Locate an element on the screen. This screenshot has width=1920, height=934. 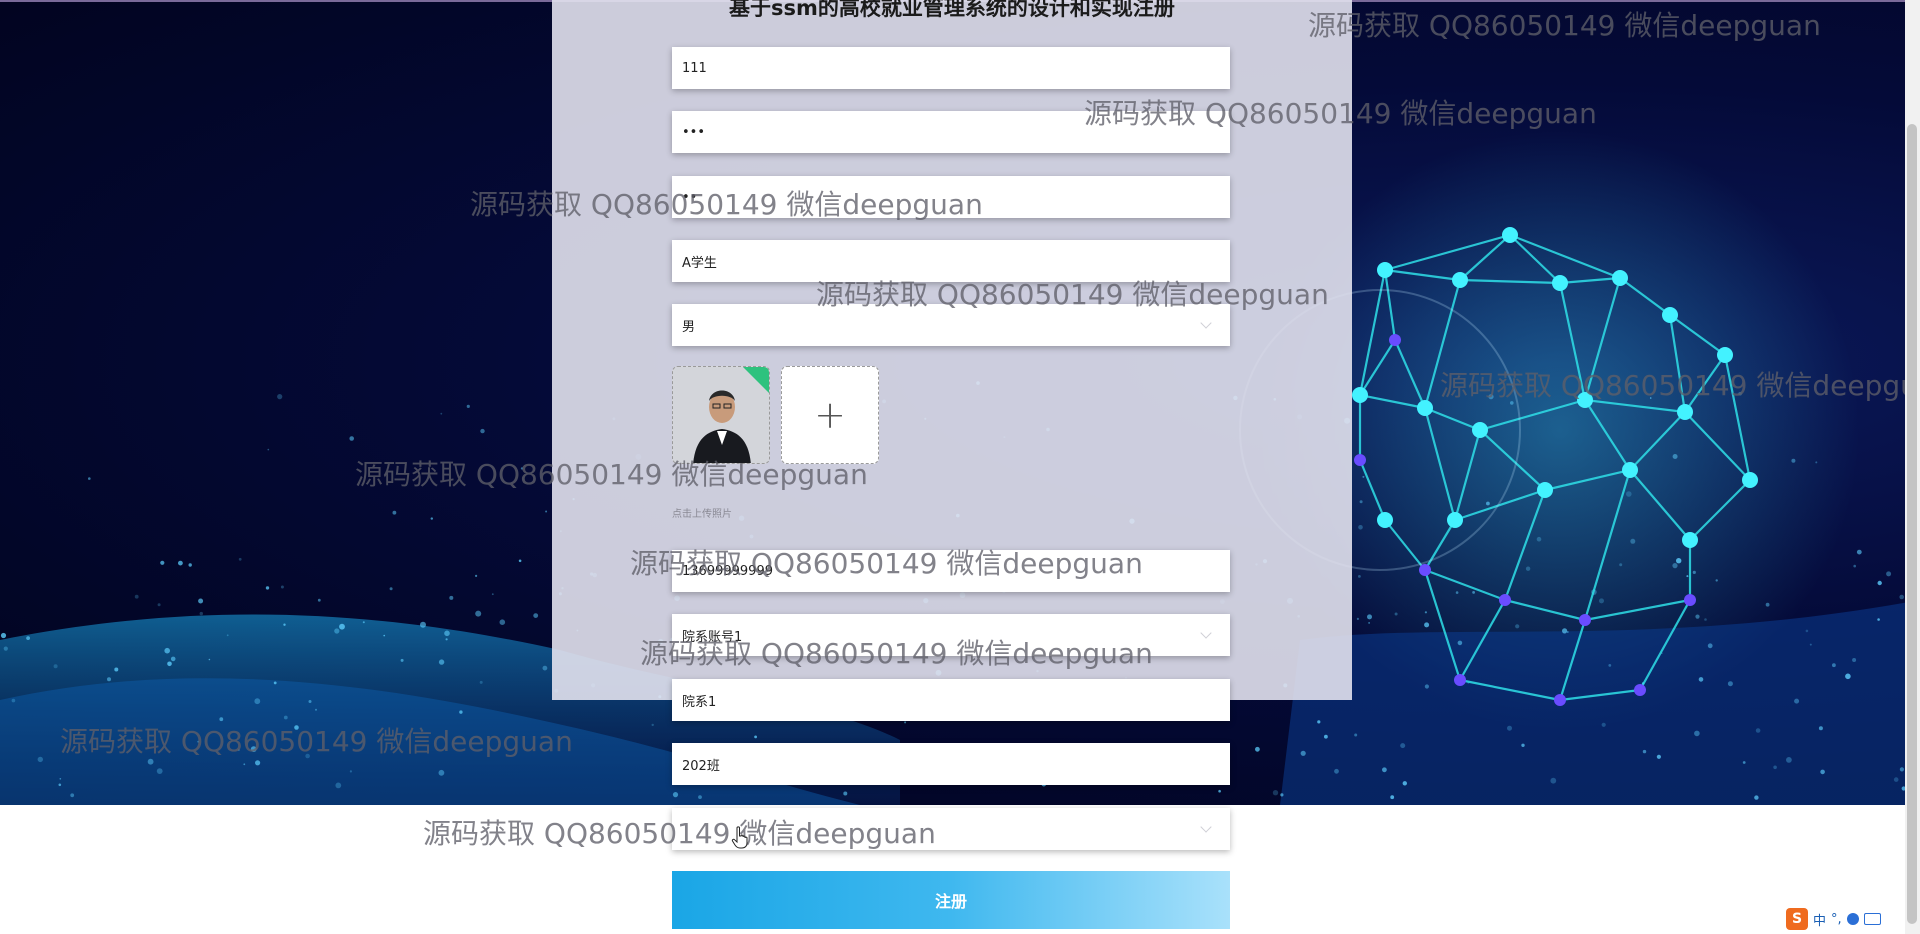
page-title: 基于ssm的高校就业管理系统的设计和实现注册 is located at coordinates (952, 10).